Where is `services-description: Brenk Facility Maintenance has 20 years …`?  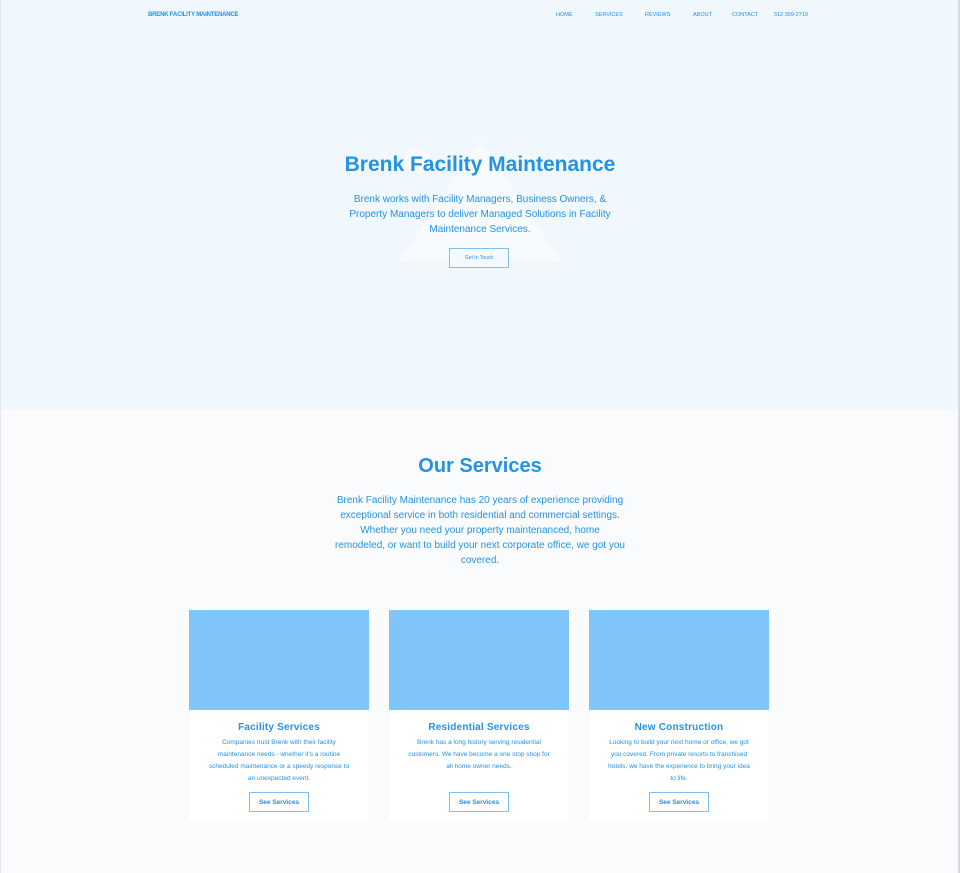 services-description: Brenk Facility Maintenance has 20 years … is located at coordinates (480, 530).